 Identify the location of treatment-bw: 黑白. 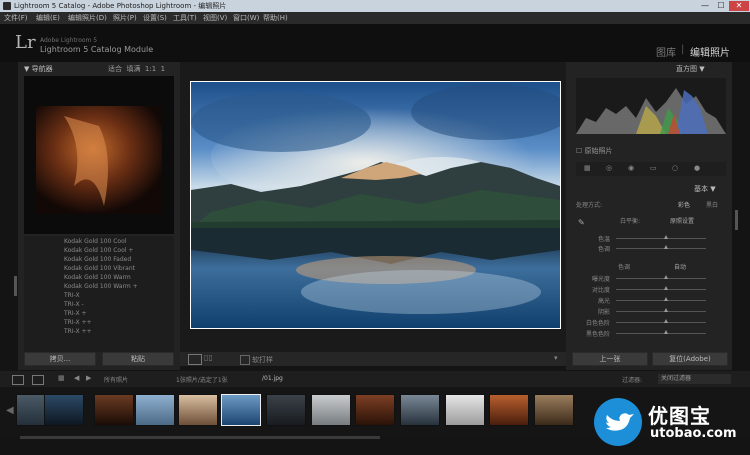
(712, 204).